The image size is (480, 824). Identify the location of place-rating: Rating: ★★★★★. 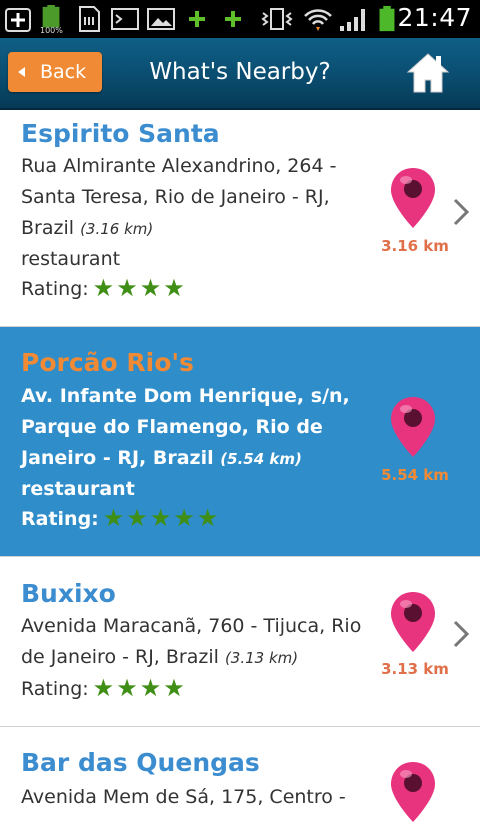
(121, 518).